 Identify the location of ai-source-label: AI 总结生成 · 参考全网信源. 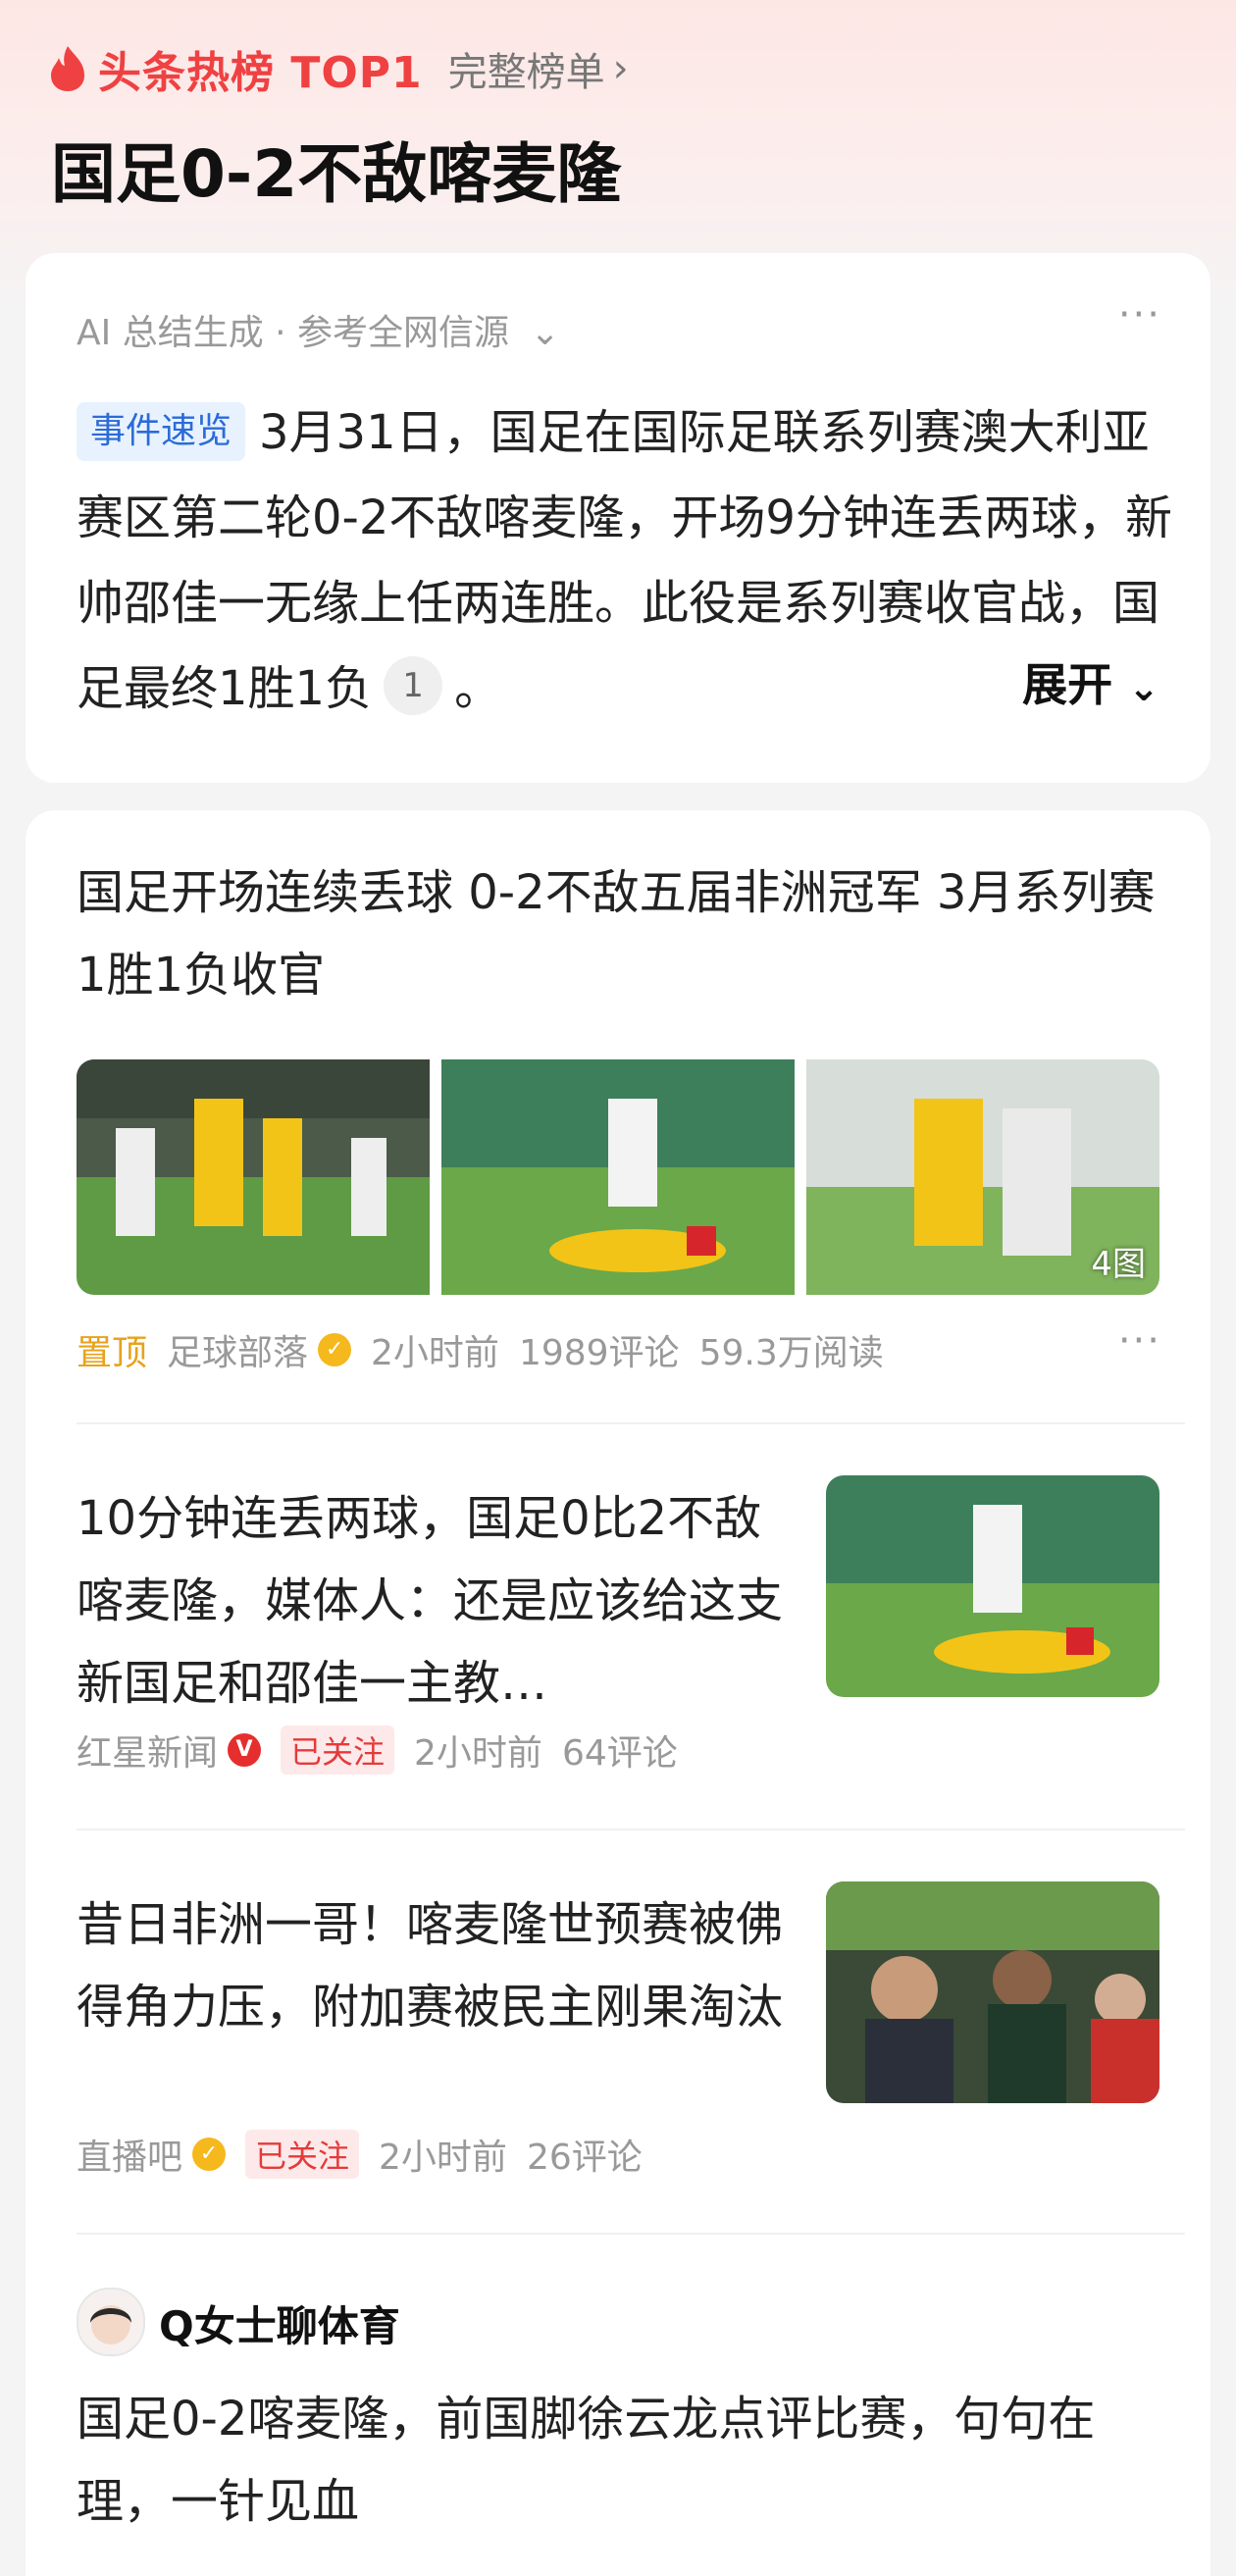
(293, 333).